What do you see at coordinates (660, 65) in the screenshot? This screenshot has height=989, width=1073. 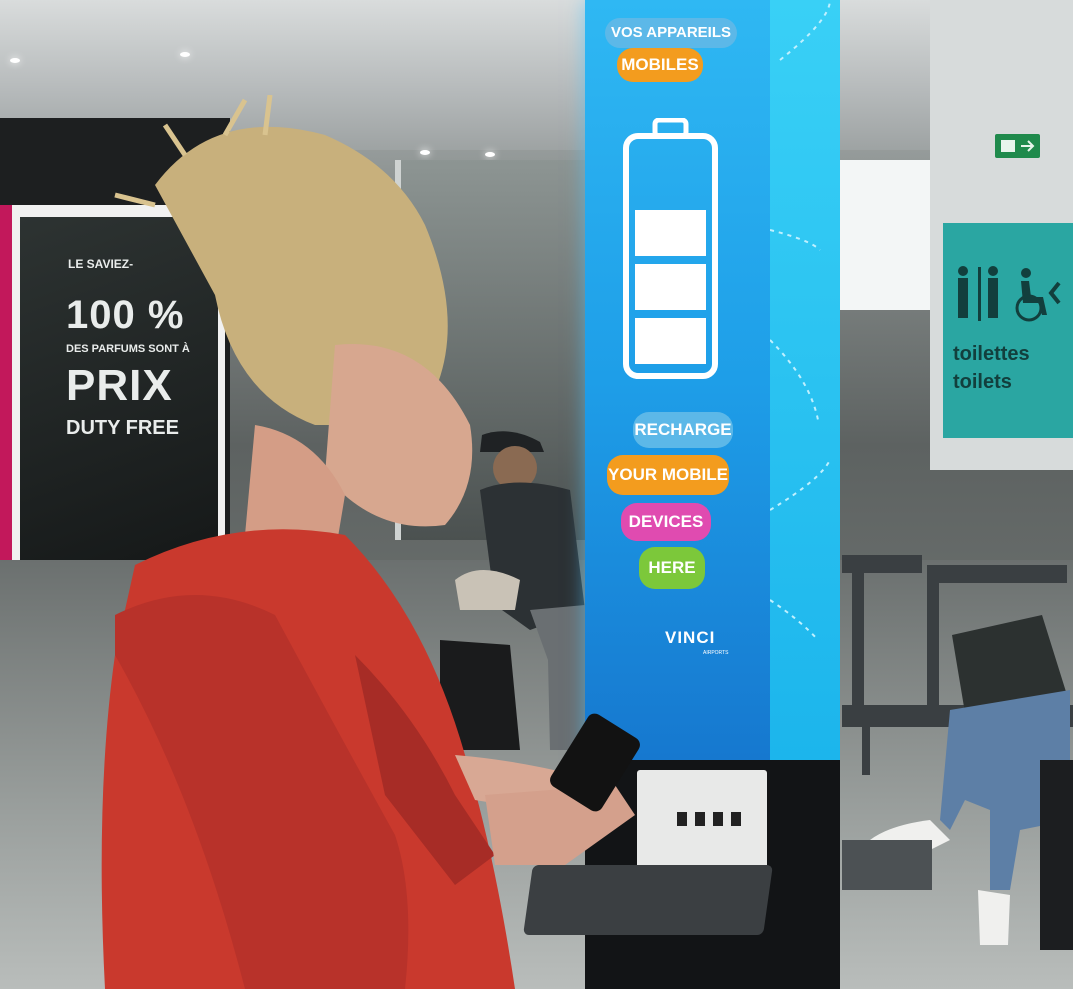 I see `bubble-mobiles: MOBILES` at bounding box center [660, 65].